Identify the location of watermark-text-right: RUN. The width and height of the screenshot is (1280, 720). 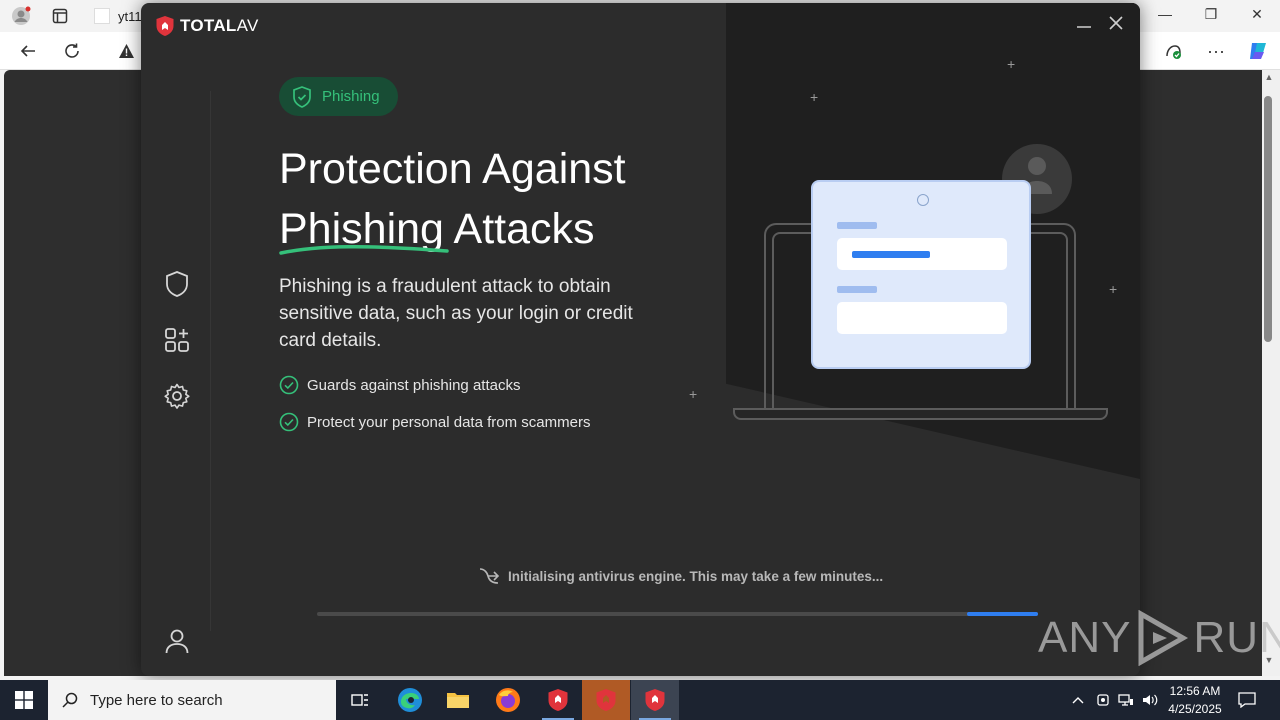
(1236, 637).